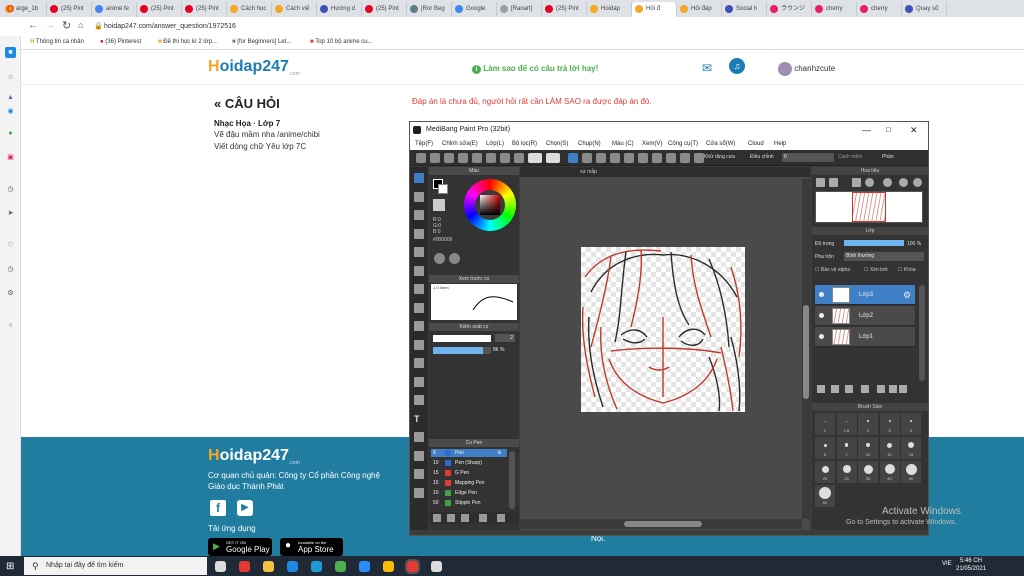 The height and width of the screenshot is (576, 1024). Describe the element at coordinates (821, 389) in the screenshot. I see `new-layer-icon` at that location.